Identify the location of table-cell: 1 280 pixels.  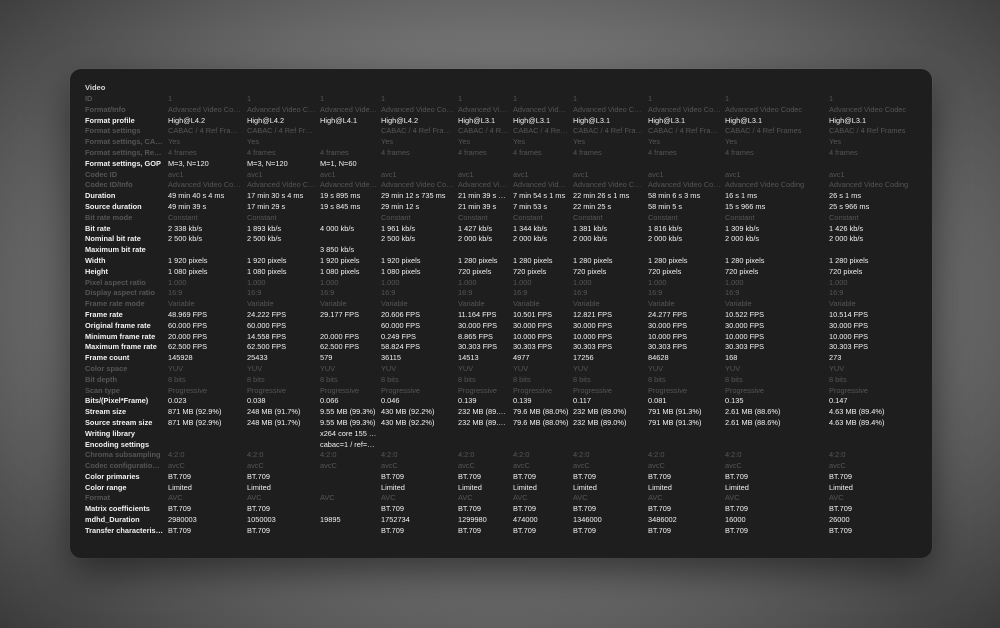
(745, 260).